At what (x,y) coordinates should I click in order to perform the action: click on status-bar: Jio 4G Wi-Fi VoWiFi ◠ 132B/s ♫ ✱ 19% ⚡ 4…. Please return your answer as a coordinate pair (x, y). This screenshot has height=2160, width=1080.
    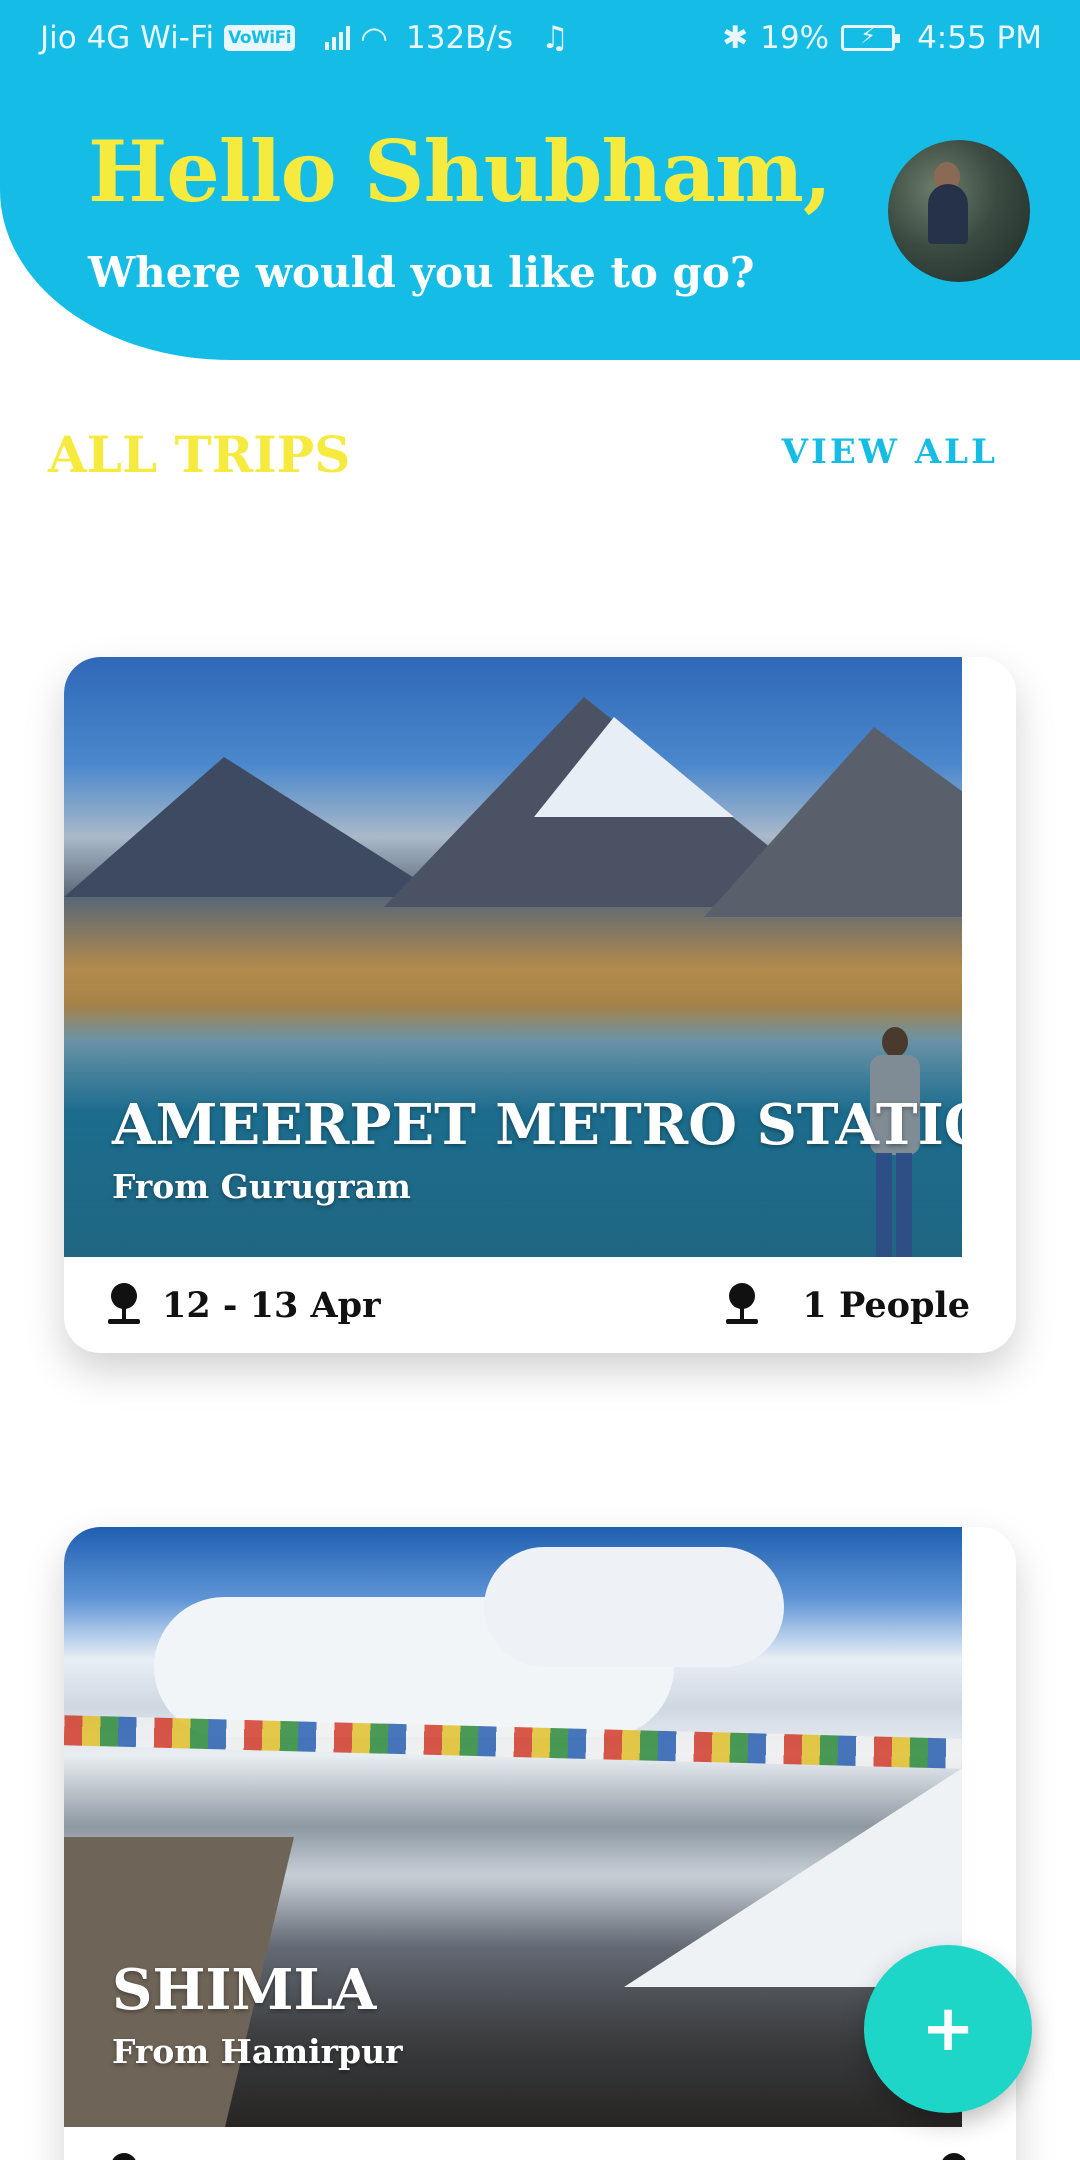
    Looking at the image, I should click on (540, 38).